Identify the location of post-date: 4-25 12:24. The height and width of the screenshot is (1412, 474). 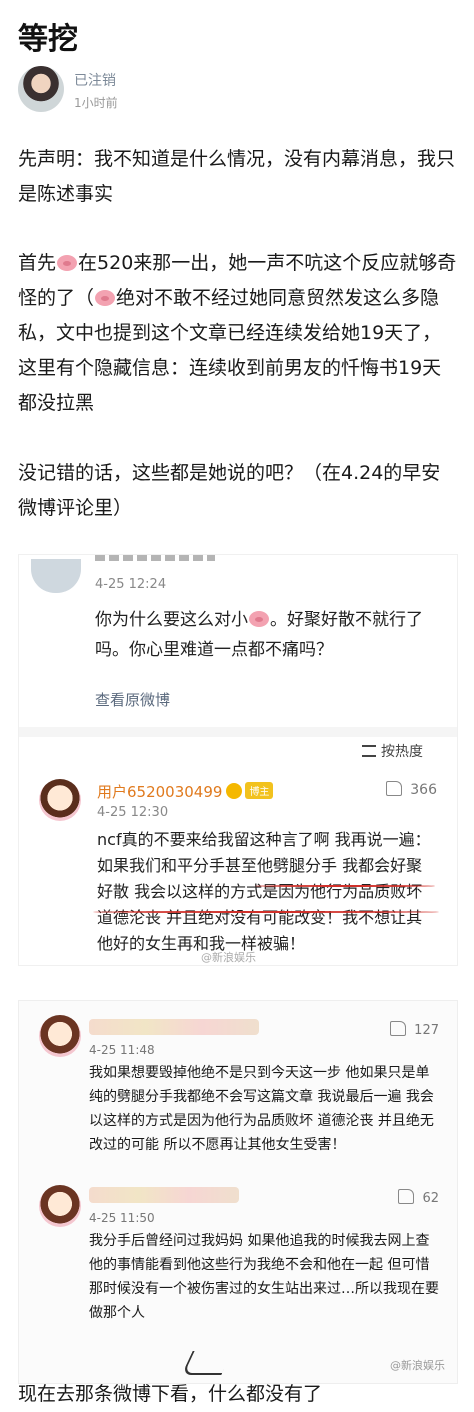
(131, 584).